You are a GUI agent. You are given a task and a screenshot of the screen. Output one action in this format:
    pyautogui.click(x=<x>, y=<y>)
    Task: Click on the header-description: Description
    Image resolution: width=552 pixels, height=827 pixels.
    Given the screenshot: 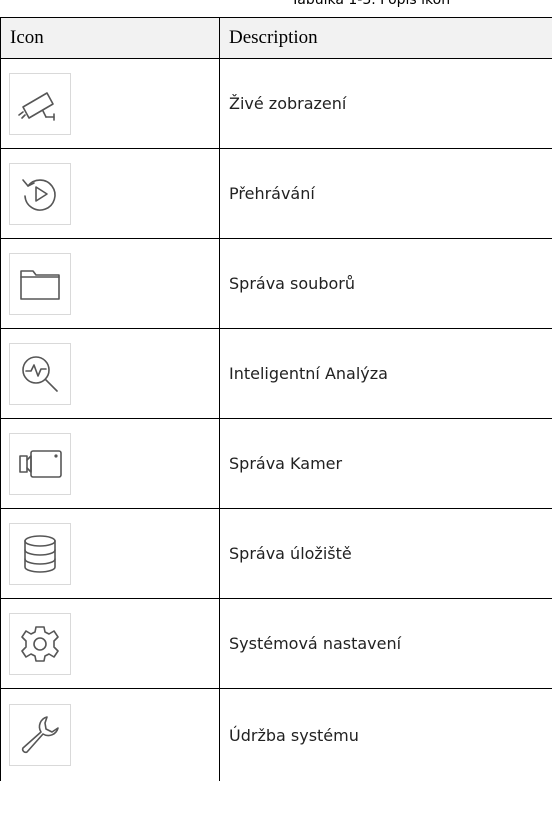 What is the action you would take?
    pyautogui.click(x=385, y=38)
    